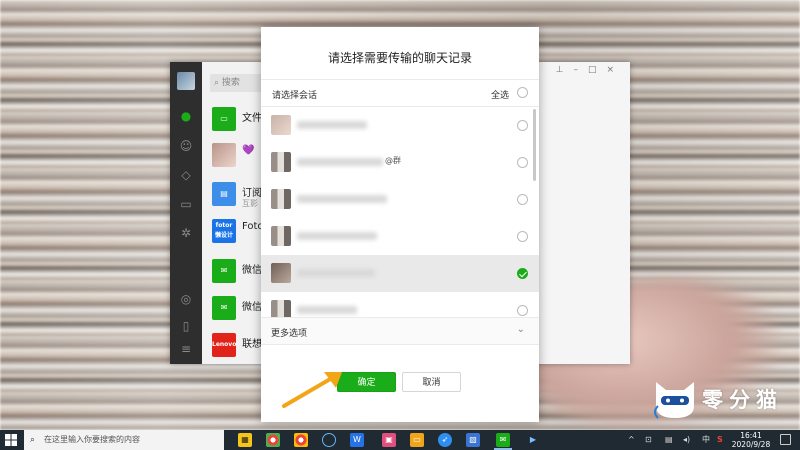 This screenshot has width=800, height=450. What do you see at coordinates (124, 440) in the screenshot?
I see `taskbar-search-input: ⌕ 在这里输入你要搜索的内容` at bounding box center [124, 440].